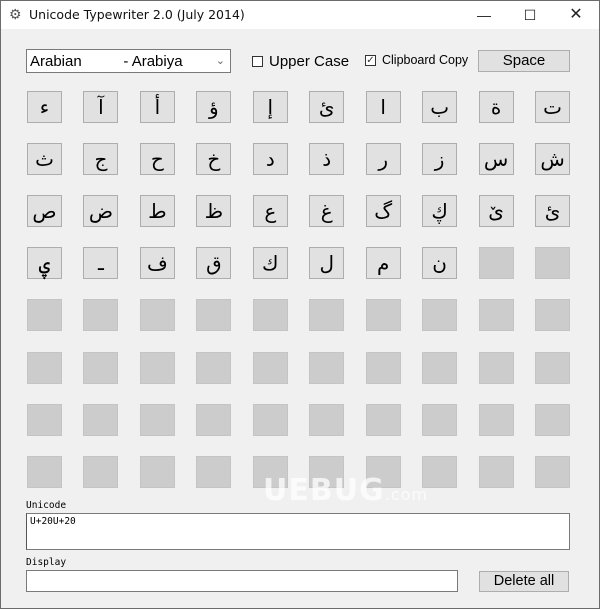 The width and height of the screenshot is (600, 609). I want to click on close-button: ✕, so click(576, 15).